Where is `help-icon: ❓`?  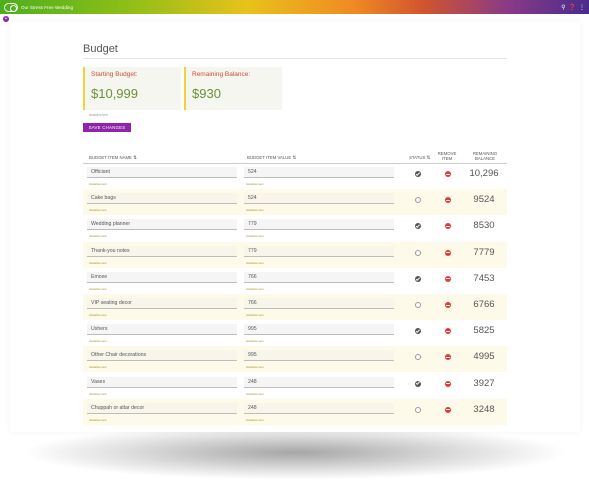
help-icon: ❓ is located at coordinates (572, 7).